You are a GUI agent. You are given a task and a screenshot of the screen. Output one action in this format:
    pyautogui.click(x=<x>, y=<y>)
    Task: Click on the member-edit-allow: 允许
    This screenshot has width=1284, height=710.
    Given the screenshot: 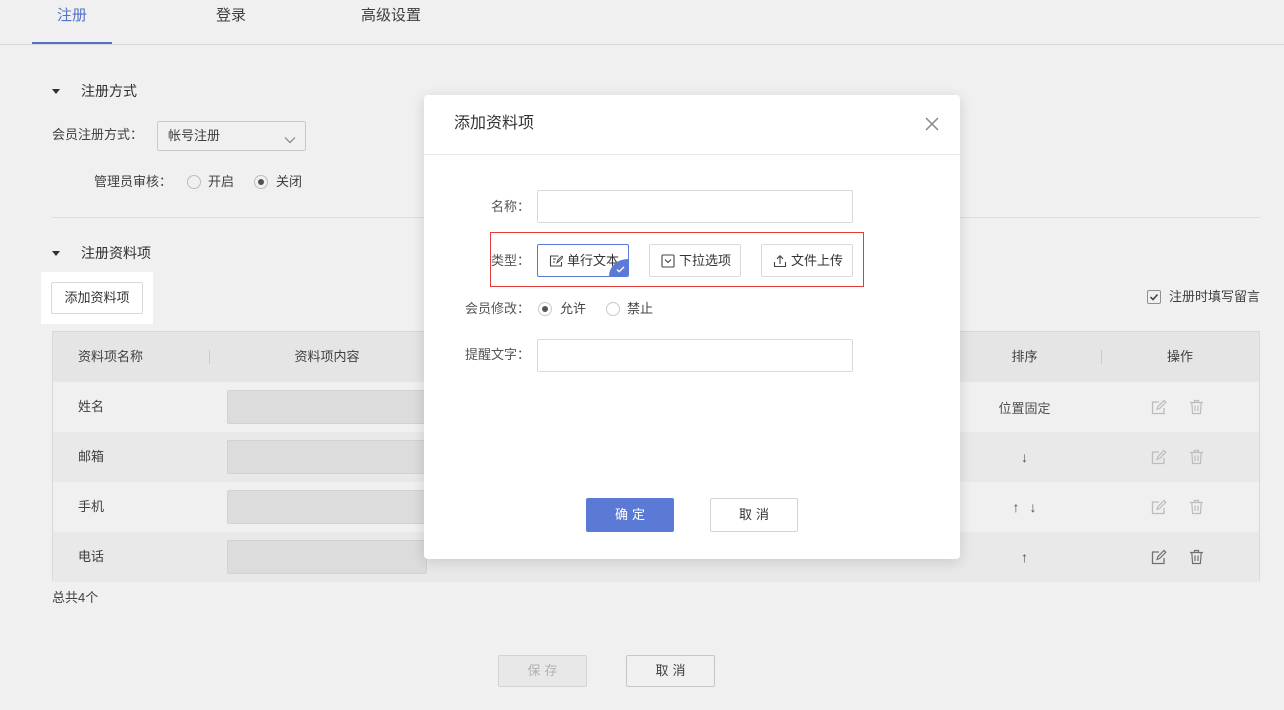 What is the action you would take?
    pyautogui.click(x=563, y=309)
    